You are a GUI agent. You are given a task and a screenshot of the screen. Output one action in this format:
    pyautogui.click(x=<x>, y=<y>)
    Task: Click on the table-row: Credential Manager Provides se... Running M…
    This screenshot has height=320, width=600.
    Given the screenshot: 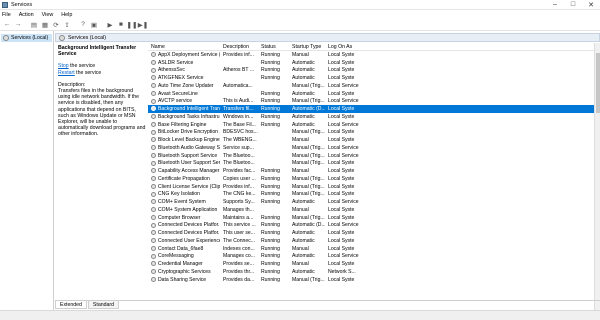 What is the action you would take?
    pyautogui.click(x=374, y=264)
    